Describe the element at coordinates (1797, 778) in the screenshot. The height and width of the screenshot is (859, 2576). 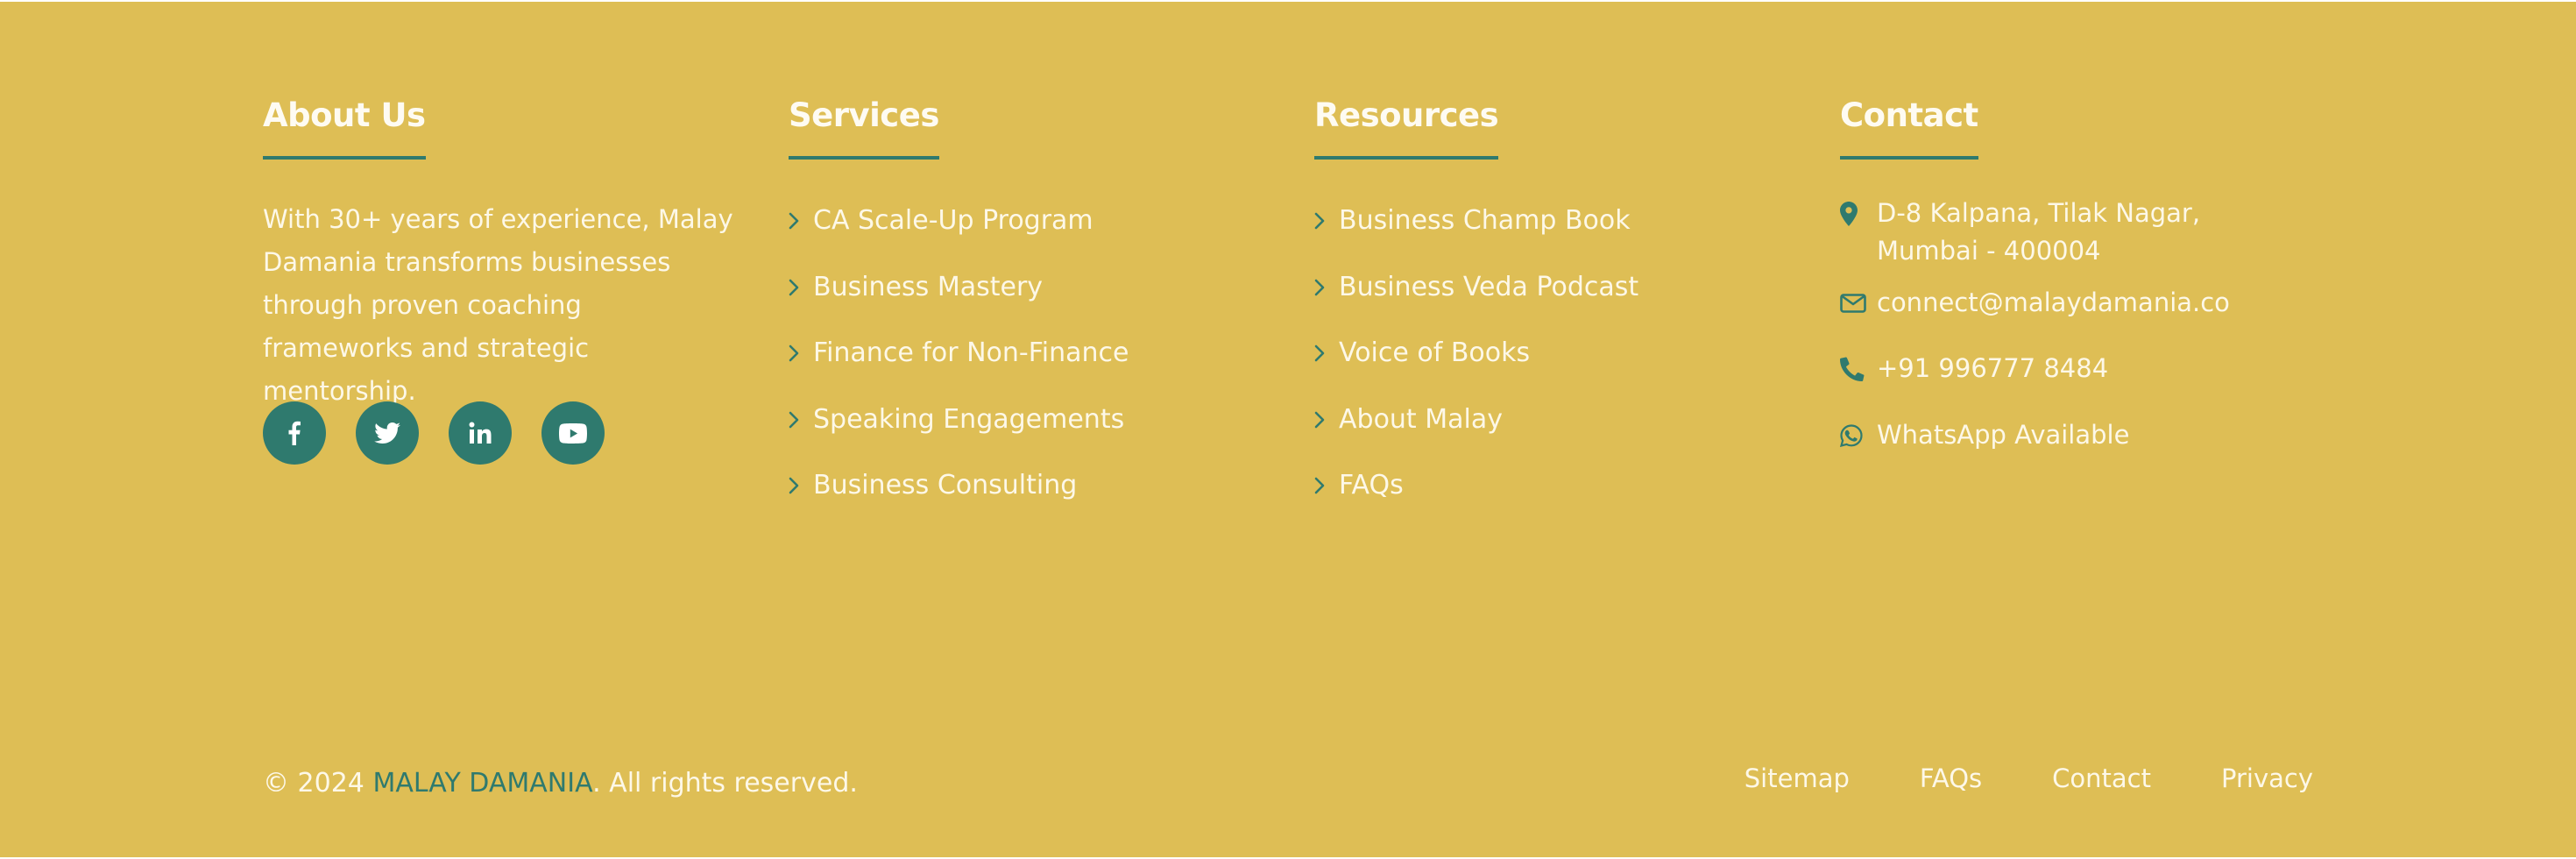
I see `sitemap-link: Sitemap` at that location.